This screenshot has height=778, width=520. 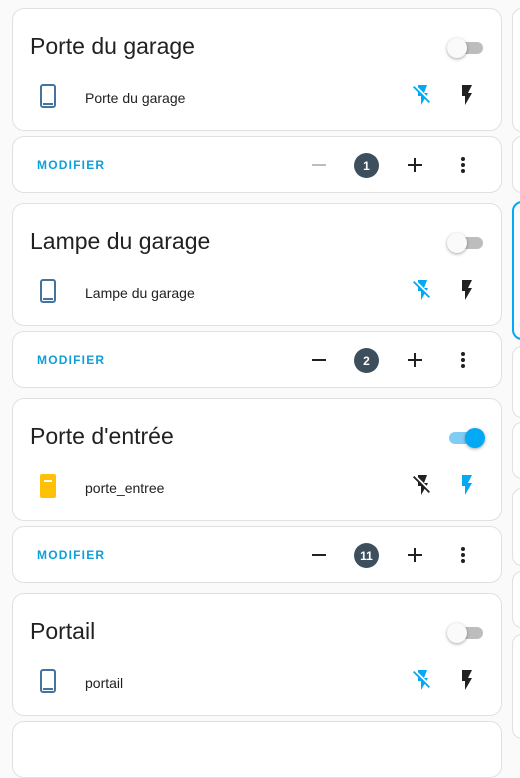 I want to click on device-name: Porte du garage, so click(x=135, y=98).